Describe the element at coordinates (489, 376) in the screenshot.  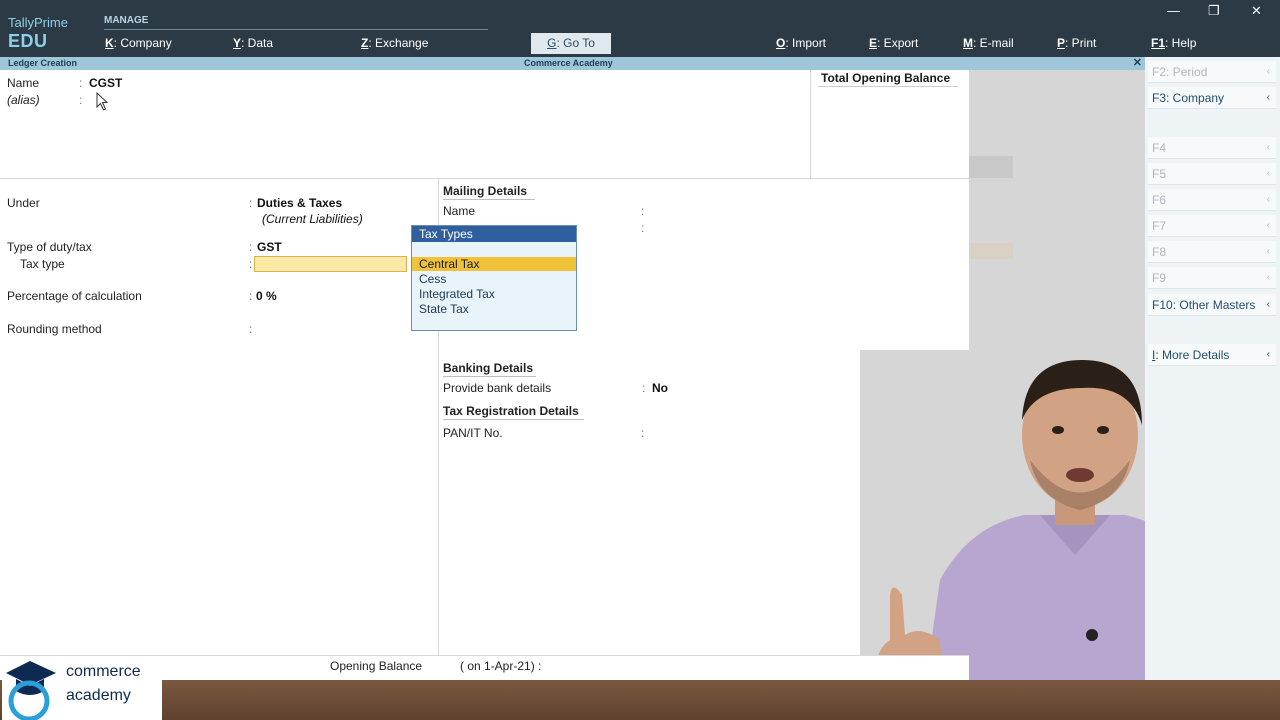
I see `banking-details-underline` at that location.